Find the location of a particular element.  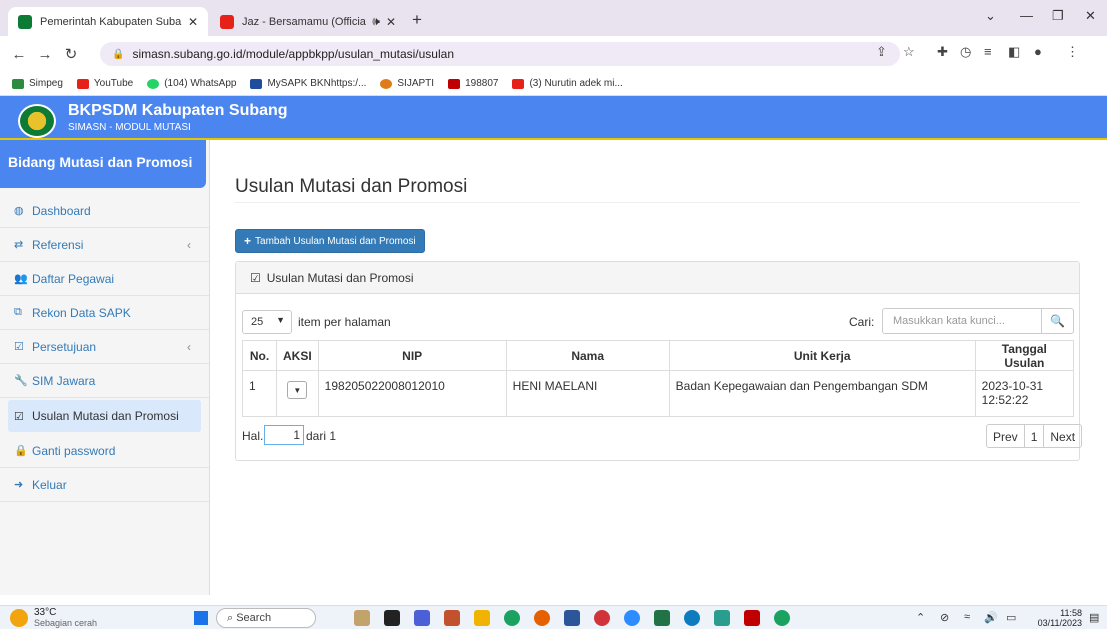

weather-temperature: 33°C is located at coordinates (45, 612).